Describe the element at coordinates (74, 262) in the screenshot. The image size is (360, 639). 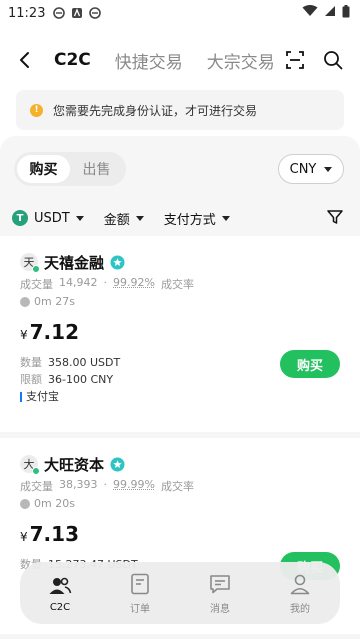
I see `merchant-name: 天禧金融` at that location.